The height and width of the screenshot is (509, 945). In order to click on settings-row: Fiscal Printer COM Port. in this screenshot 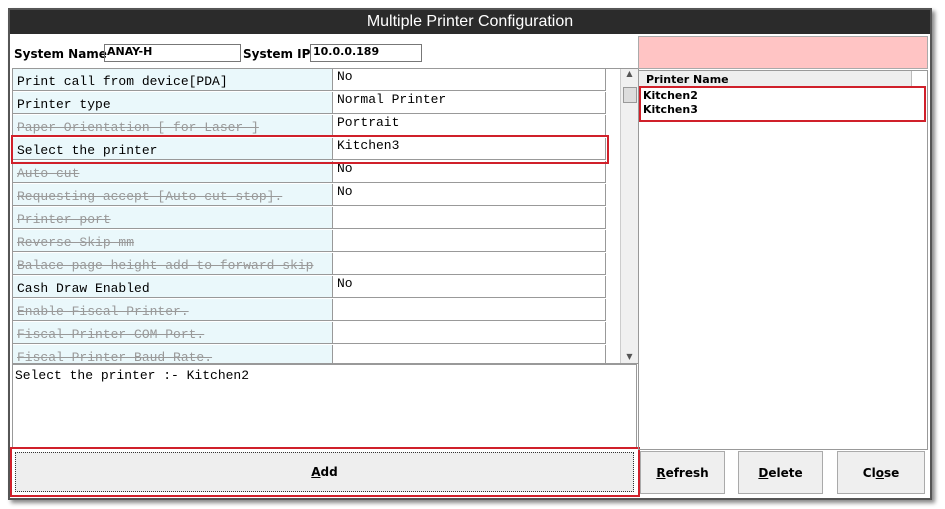, I will do `click(310, 333)`.